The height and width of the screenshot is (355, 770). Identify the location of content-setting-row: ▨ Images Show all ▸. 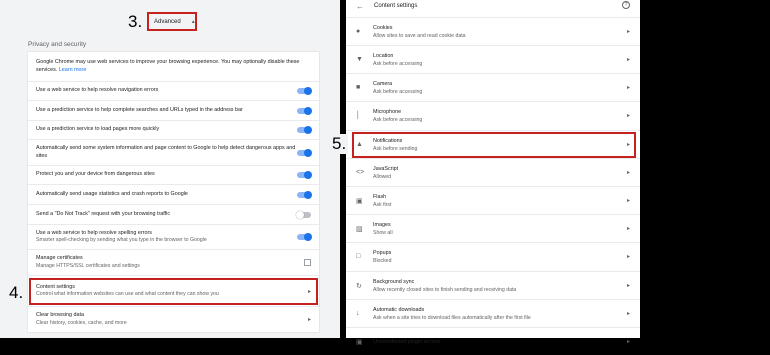
(493, 228).